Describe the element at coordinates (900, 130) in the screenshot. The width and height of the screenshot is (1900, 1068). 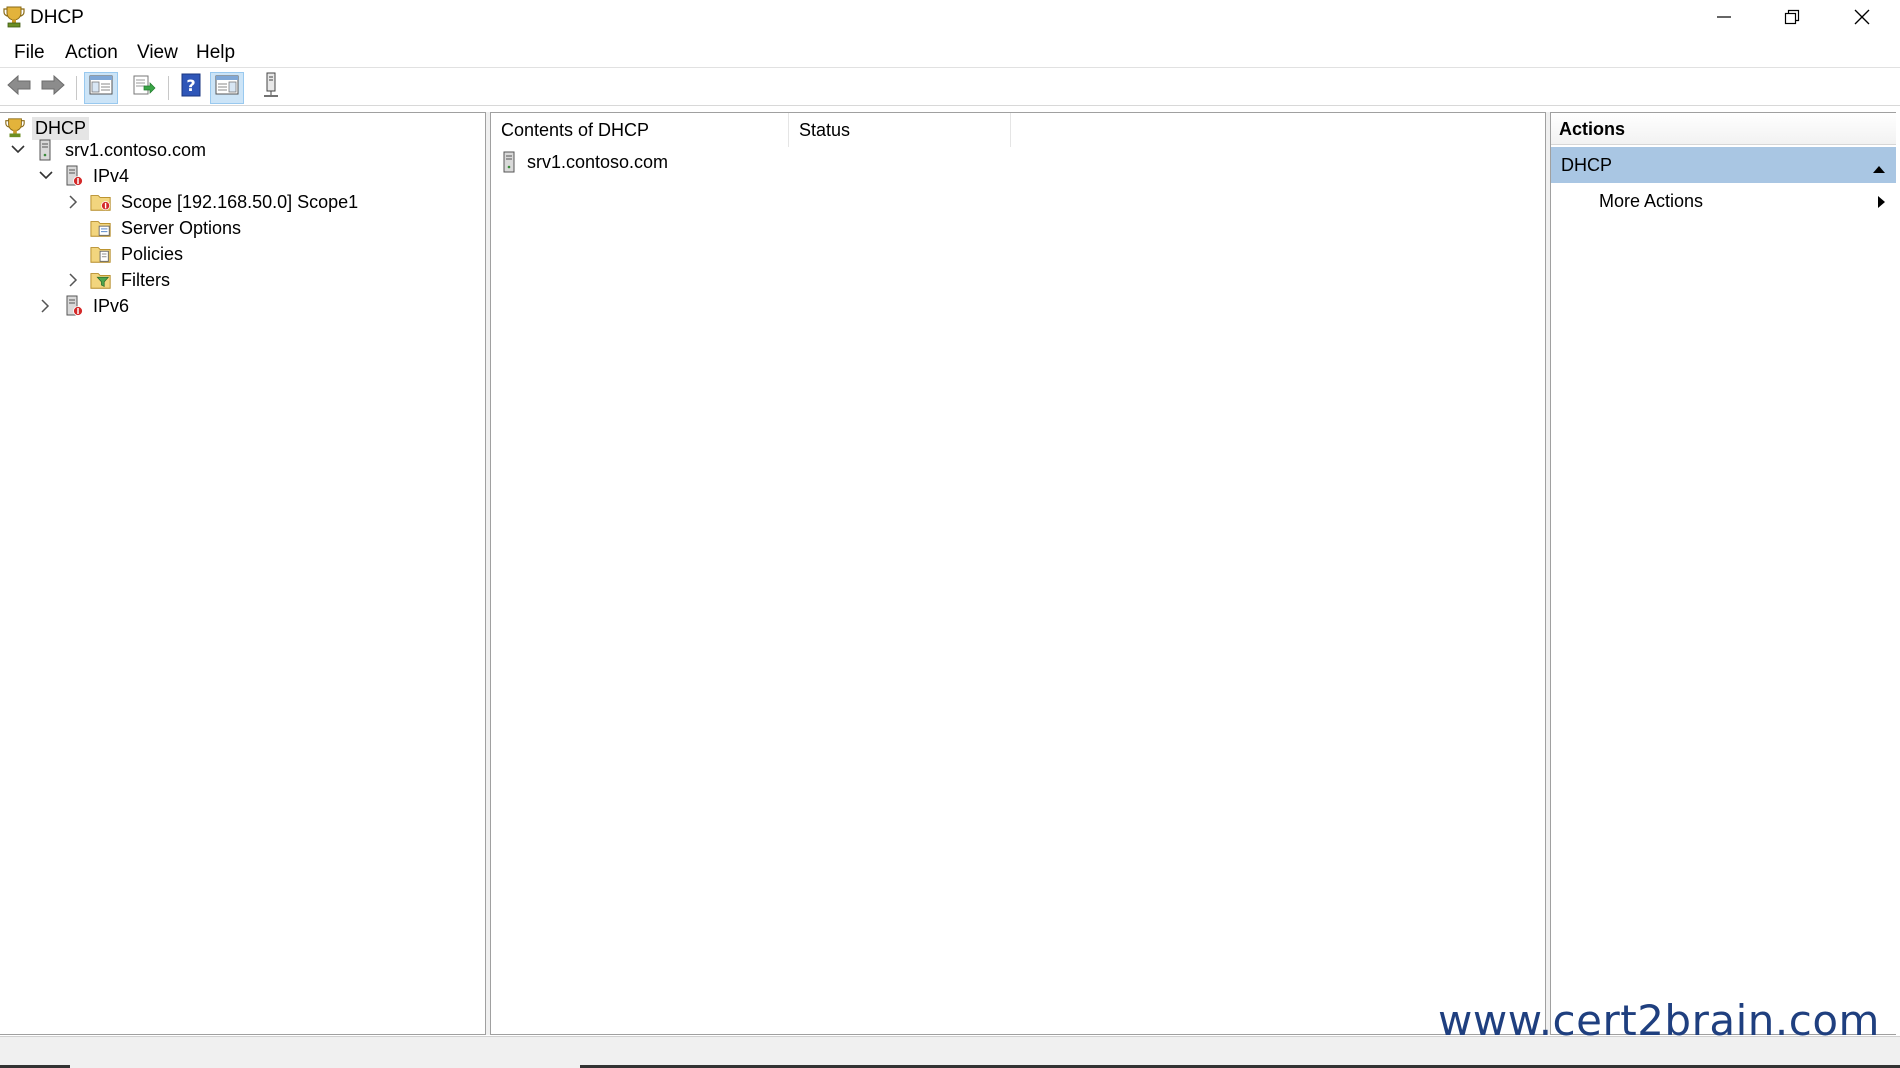
I see `column-header-status: Status` at that location.